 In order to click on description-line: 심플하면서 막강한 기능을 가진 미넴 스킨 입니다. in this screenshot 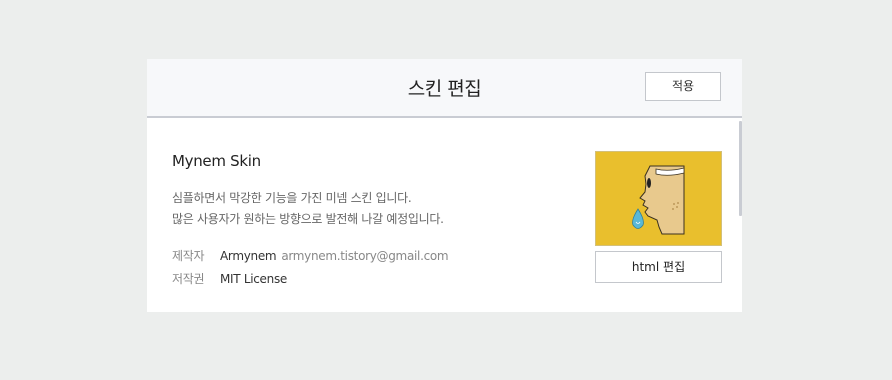, I will do `click(292, 198)`.